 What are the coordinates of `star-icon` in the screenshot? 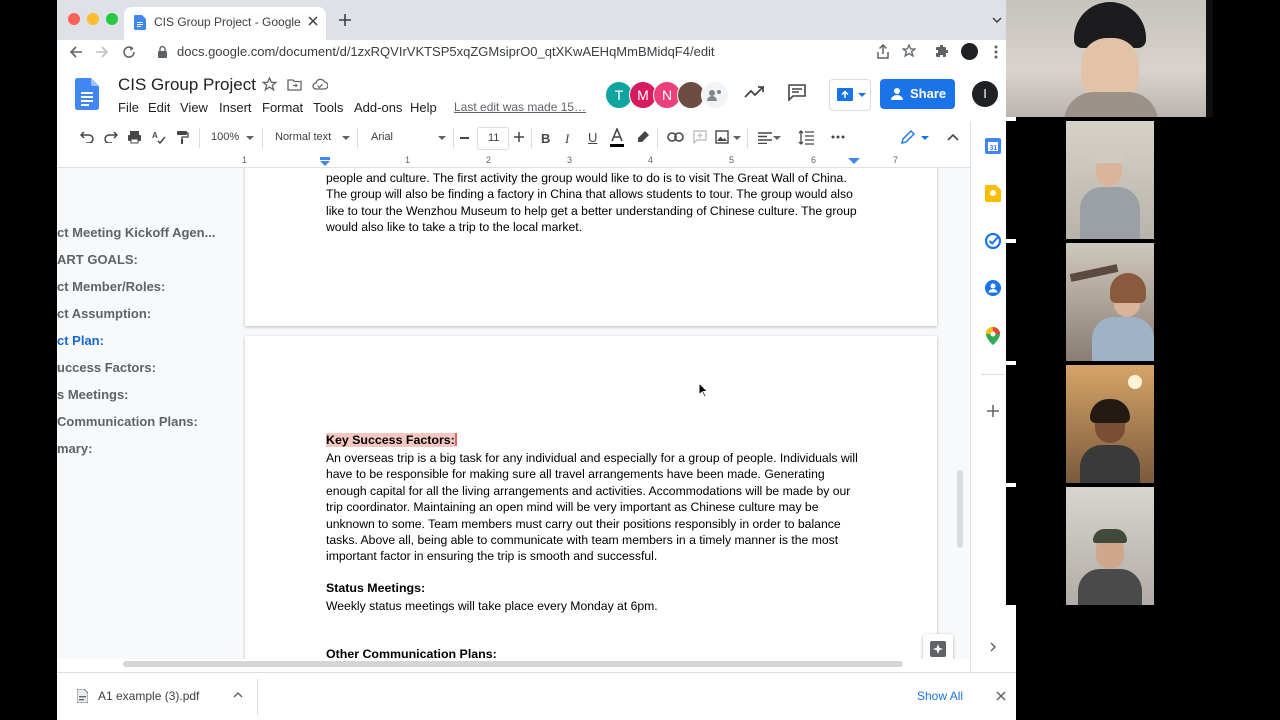 It's located at (269, 84).